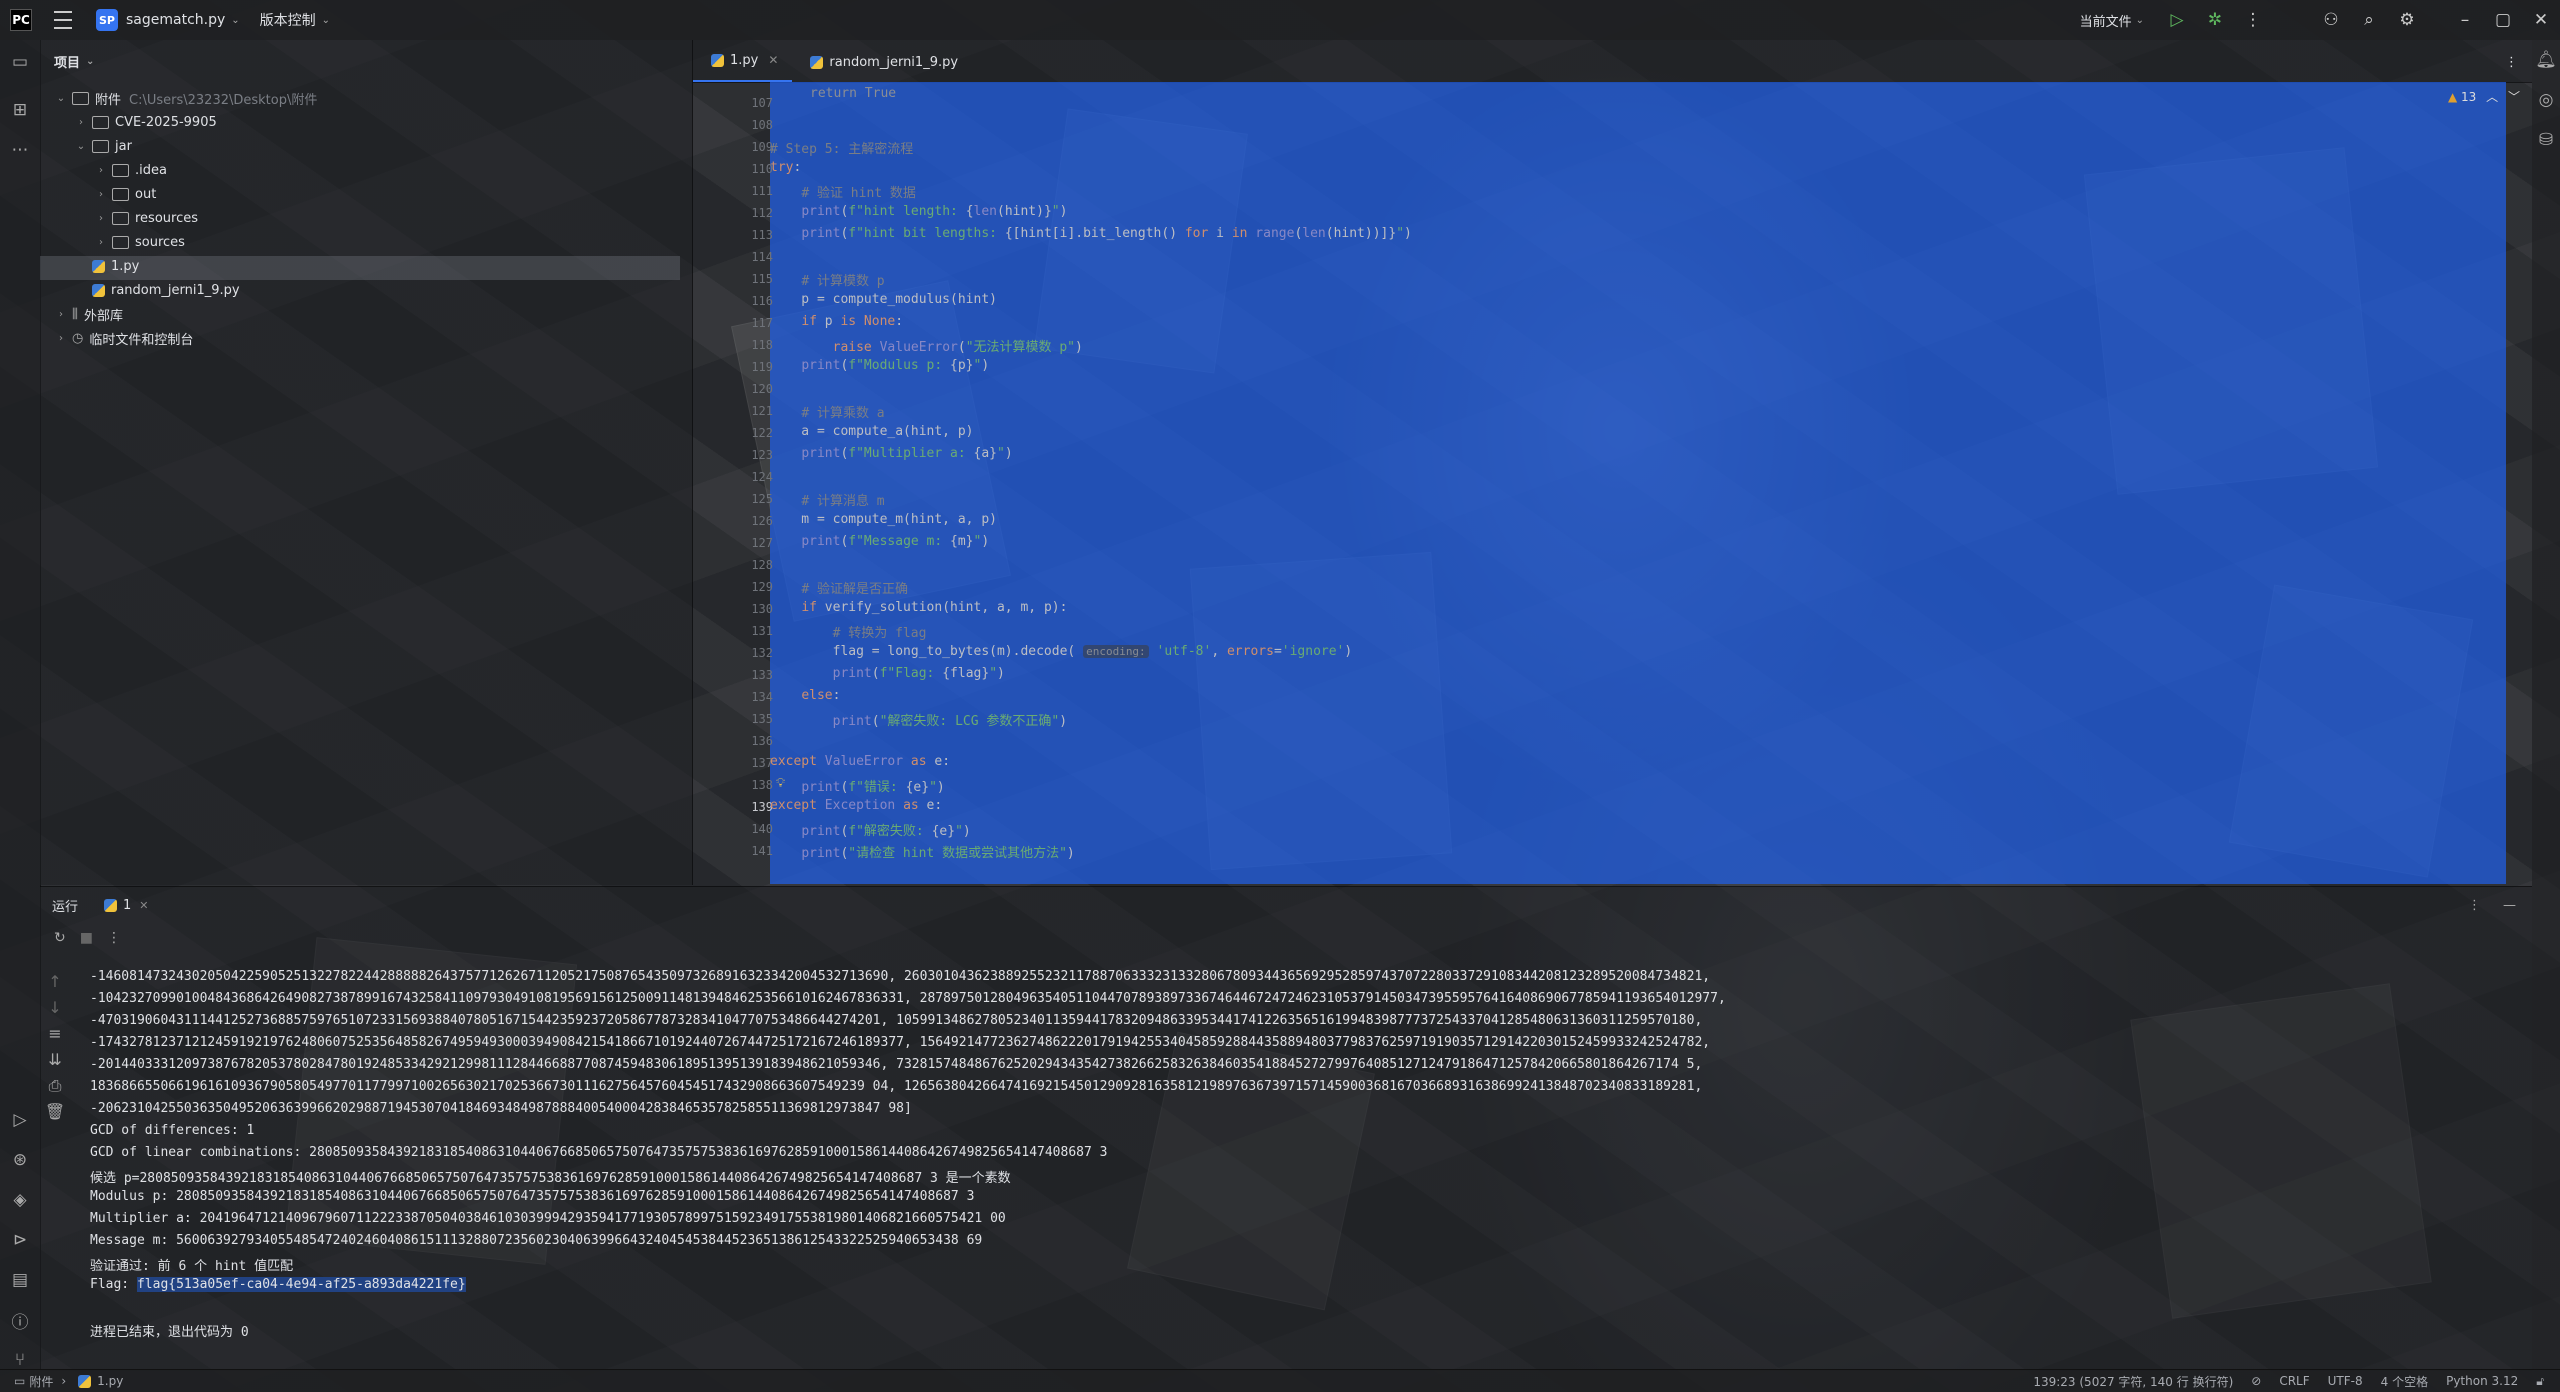  I want to click on run-panel-header: 运行 1 ✕ ⋮ —, so click(1286, 905).